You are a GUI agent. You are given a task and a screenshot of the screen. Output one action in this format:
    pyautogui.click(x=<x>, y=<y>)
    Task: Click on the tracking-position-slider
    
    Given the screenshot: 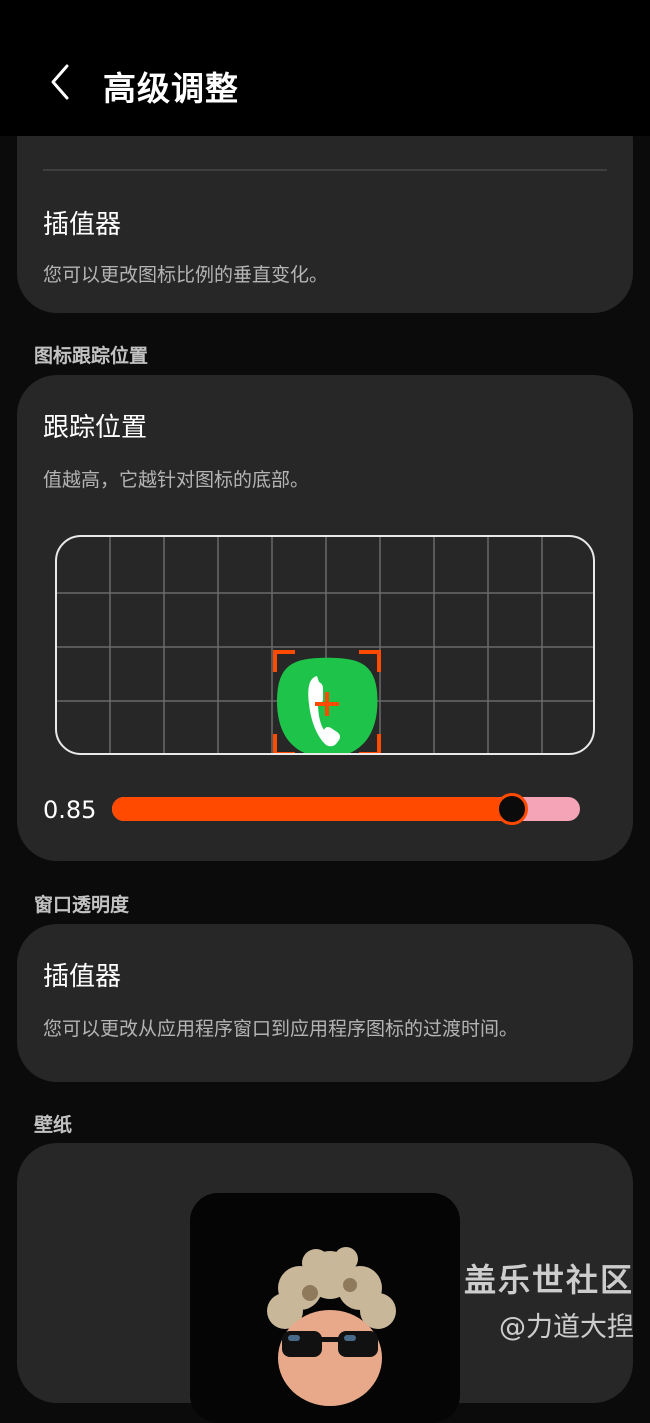 What is the action you would take?
    pyautogui.click(x=346, y=809)
    